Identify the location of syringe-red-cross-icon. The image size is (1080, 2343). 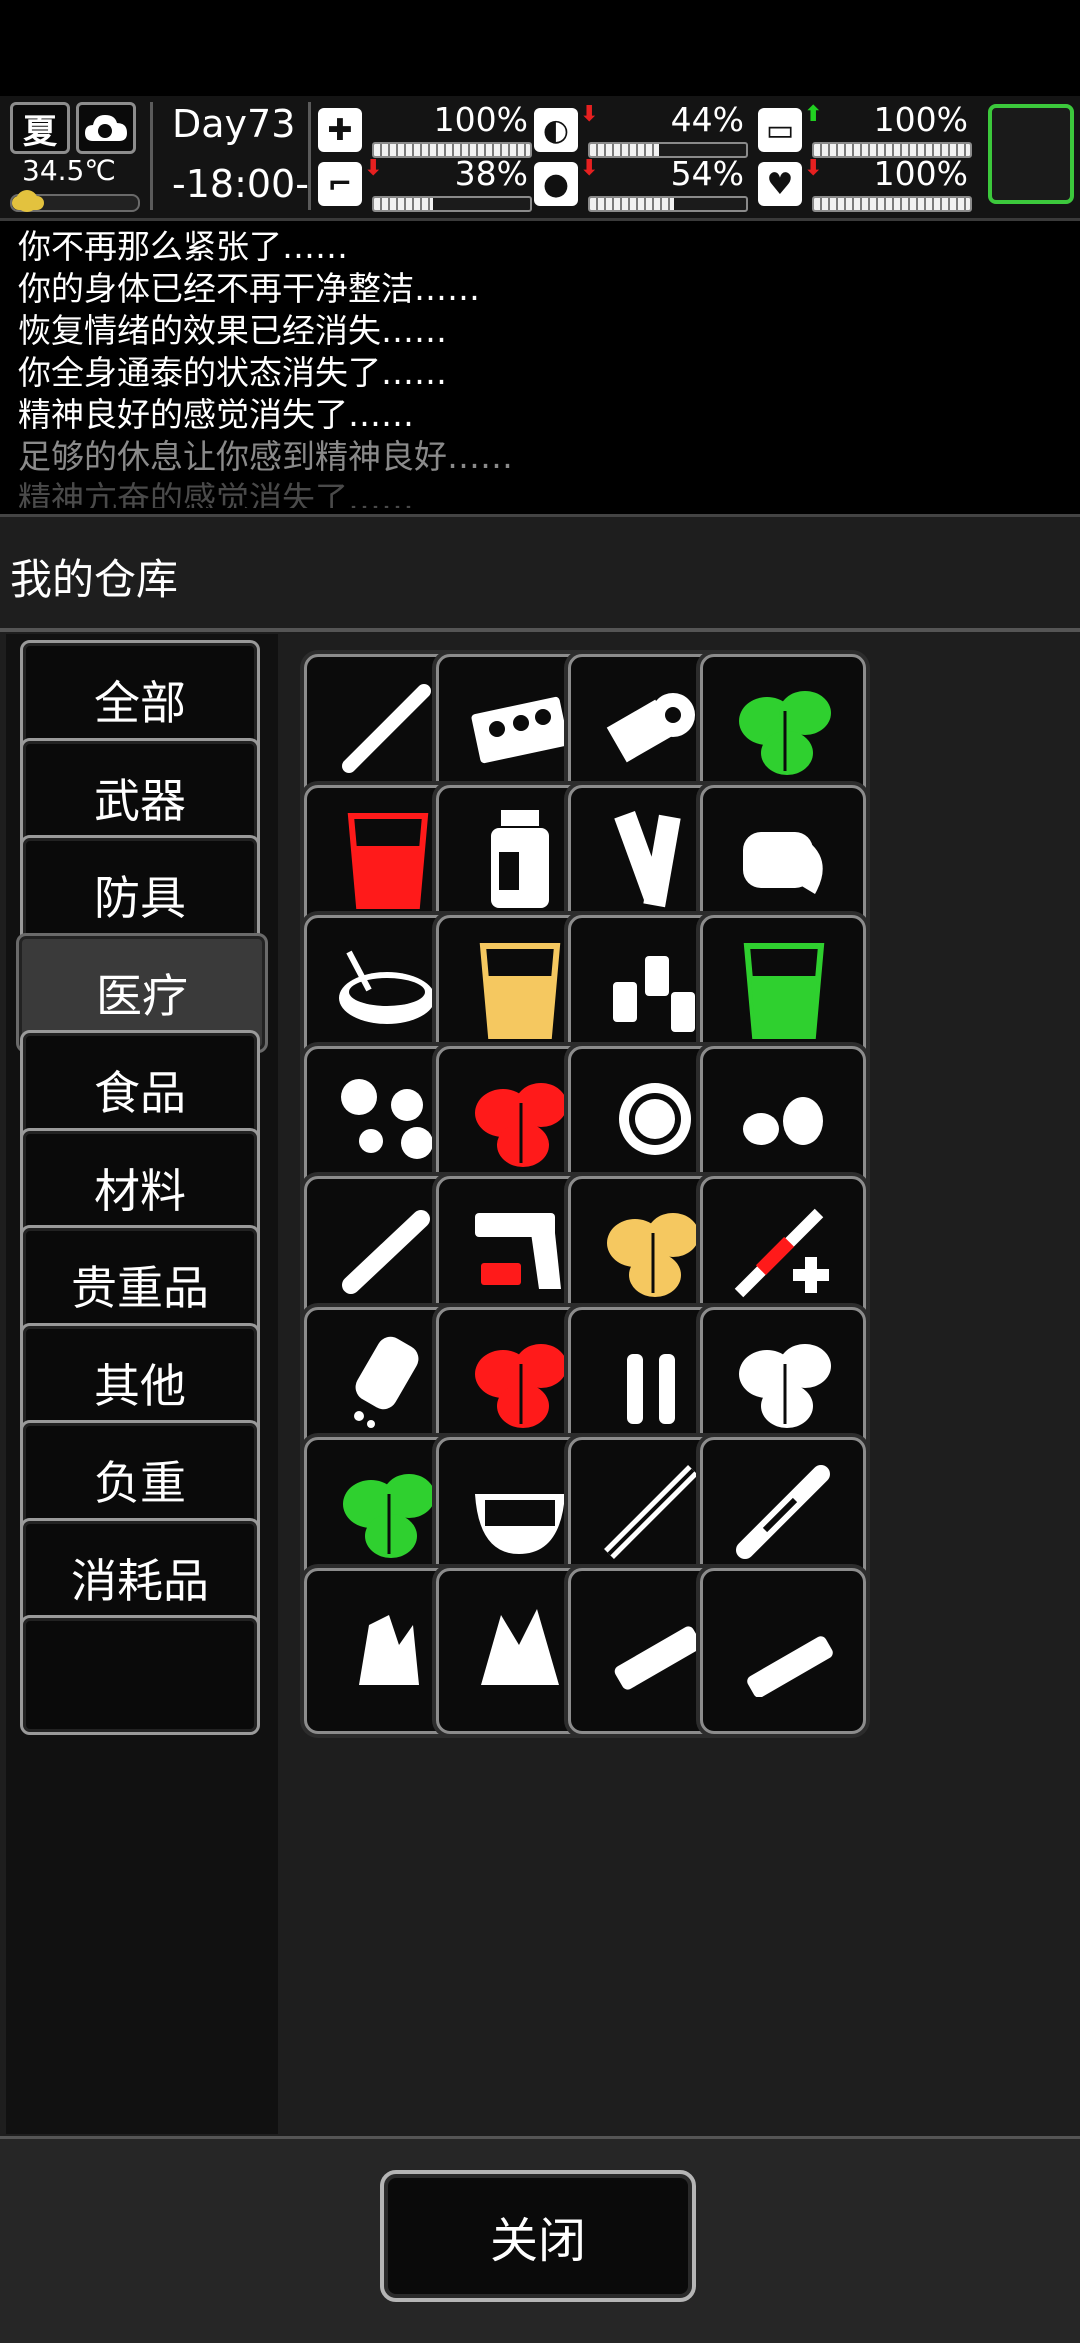
(784, 1249).